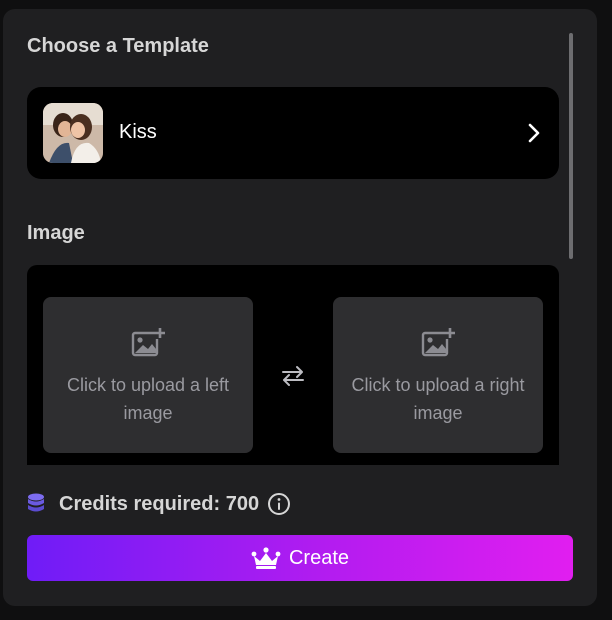 This screenshot has height=620, width=612. What do you see at coordinates (148, 399) in the screenshot?
I see `upload-left-label: Click to upload a left image` at bounding box center [148, 399].